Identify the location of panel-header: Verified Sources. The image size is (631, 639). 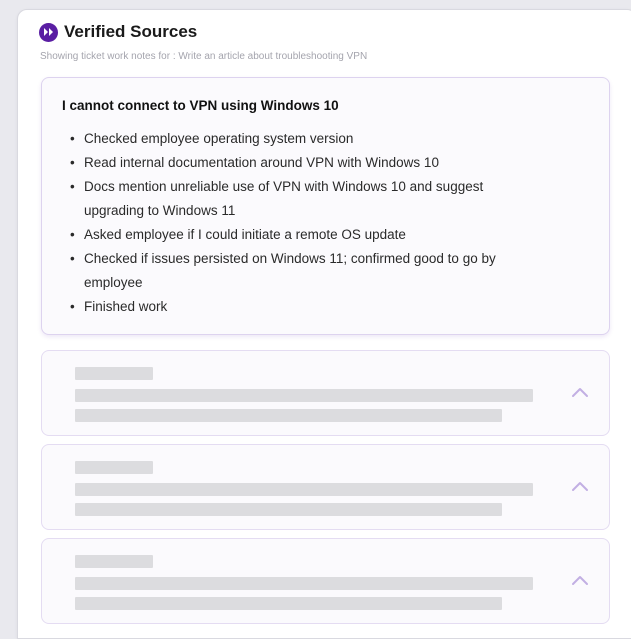
(118, 32).